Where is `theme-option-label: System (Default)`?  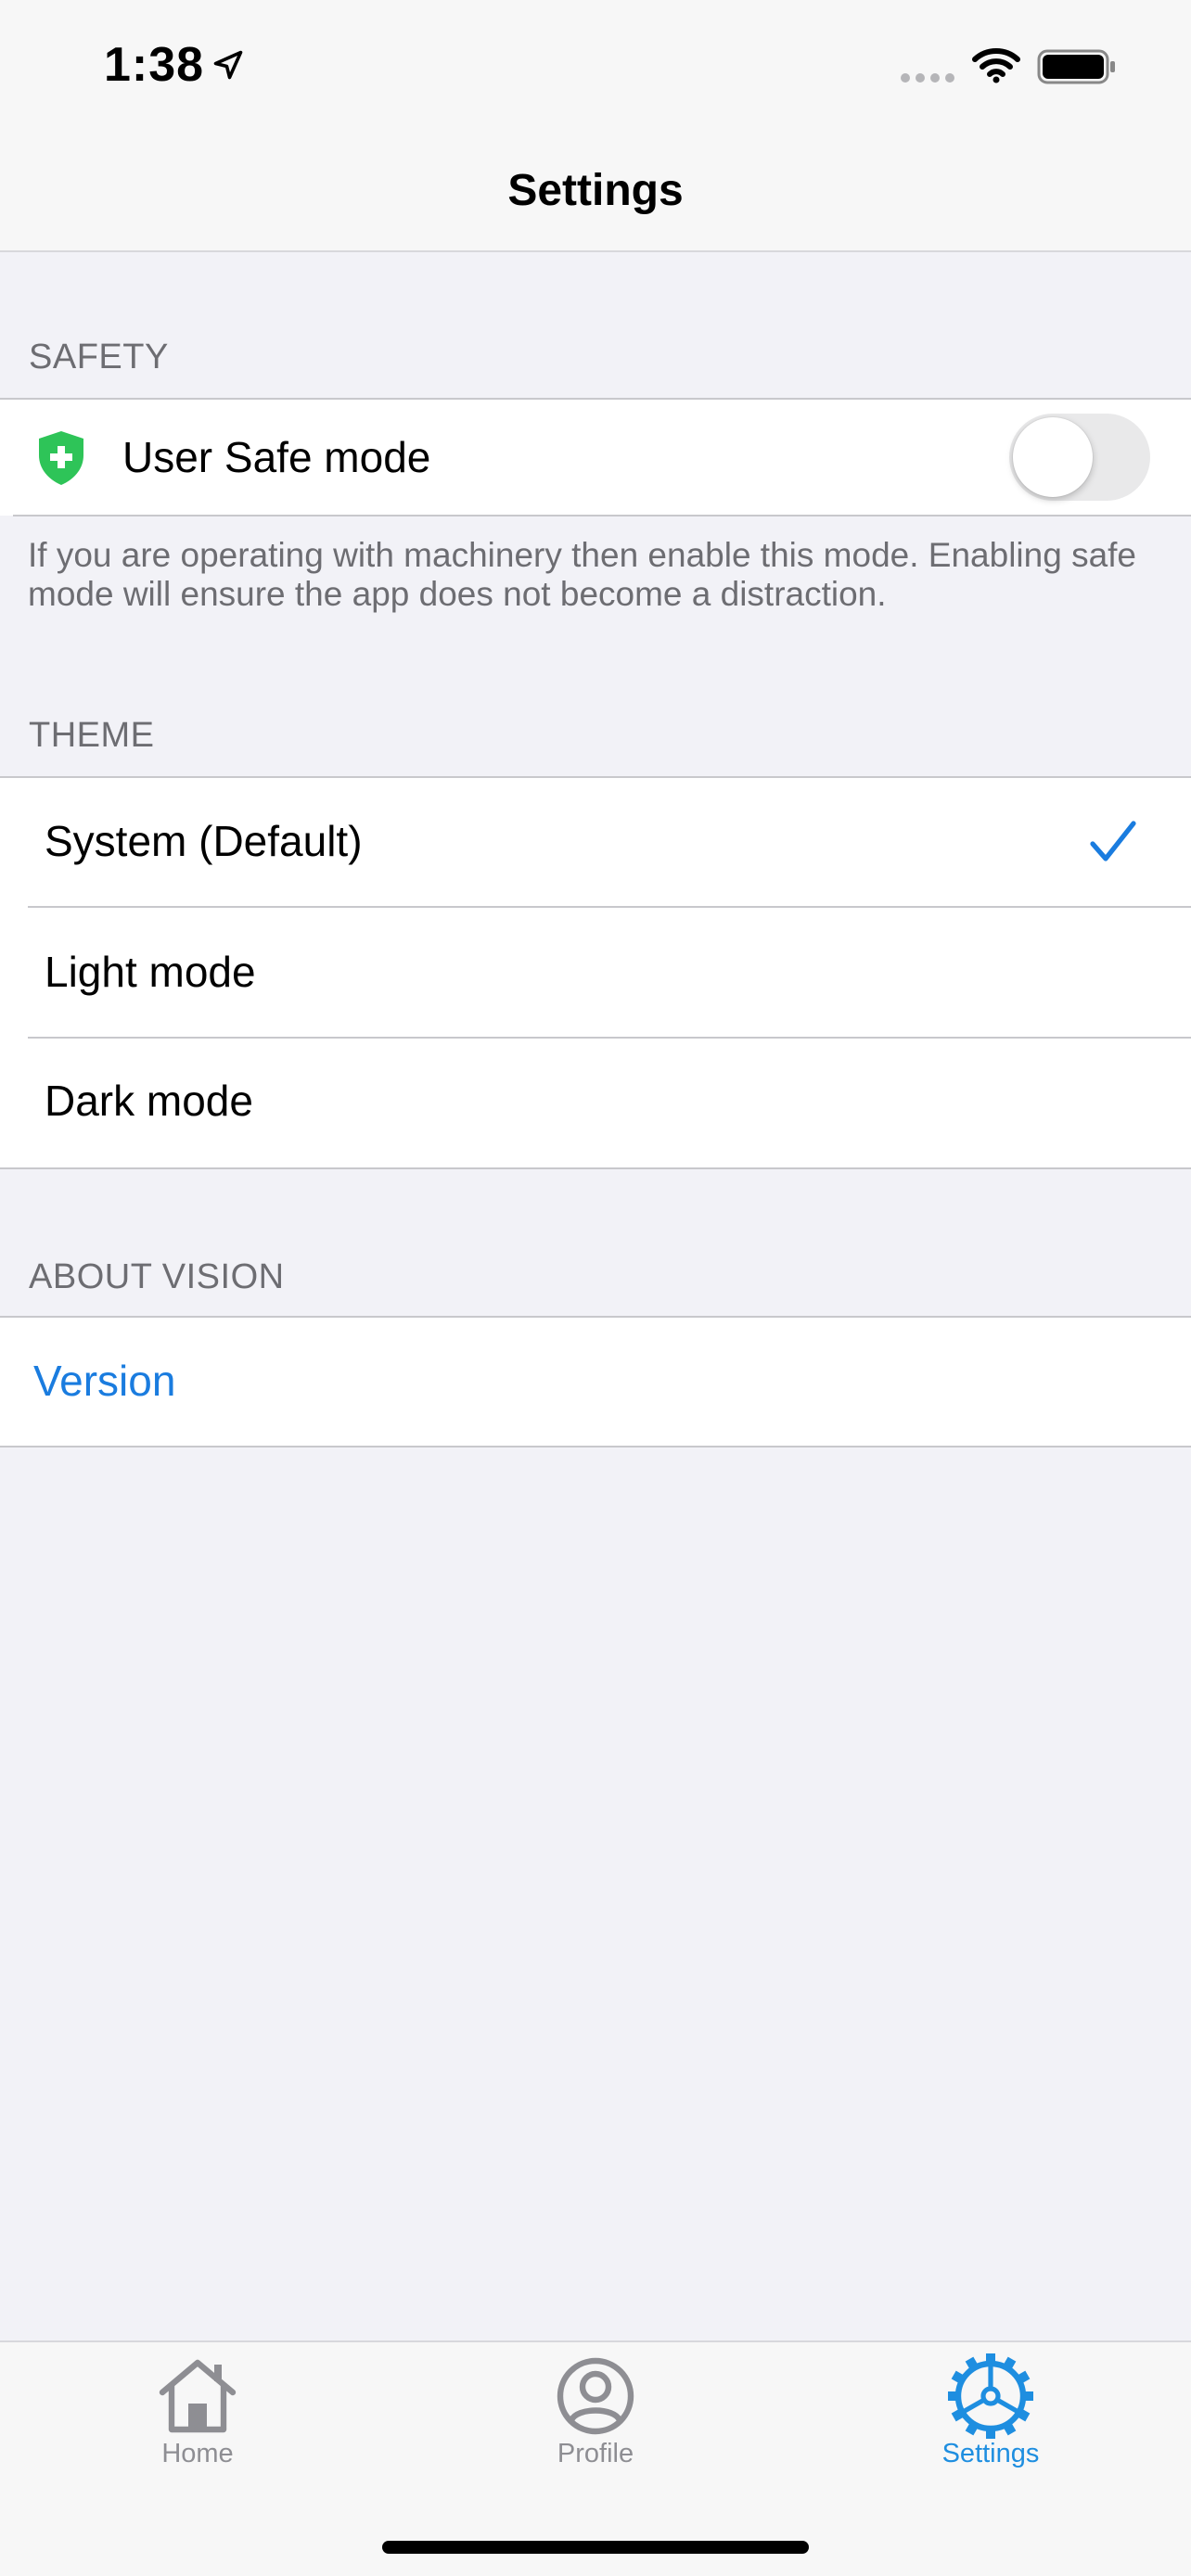 theme-option-label: System (Default) is located at coordinates (204, 841).